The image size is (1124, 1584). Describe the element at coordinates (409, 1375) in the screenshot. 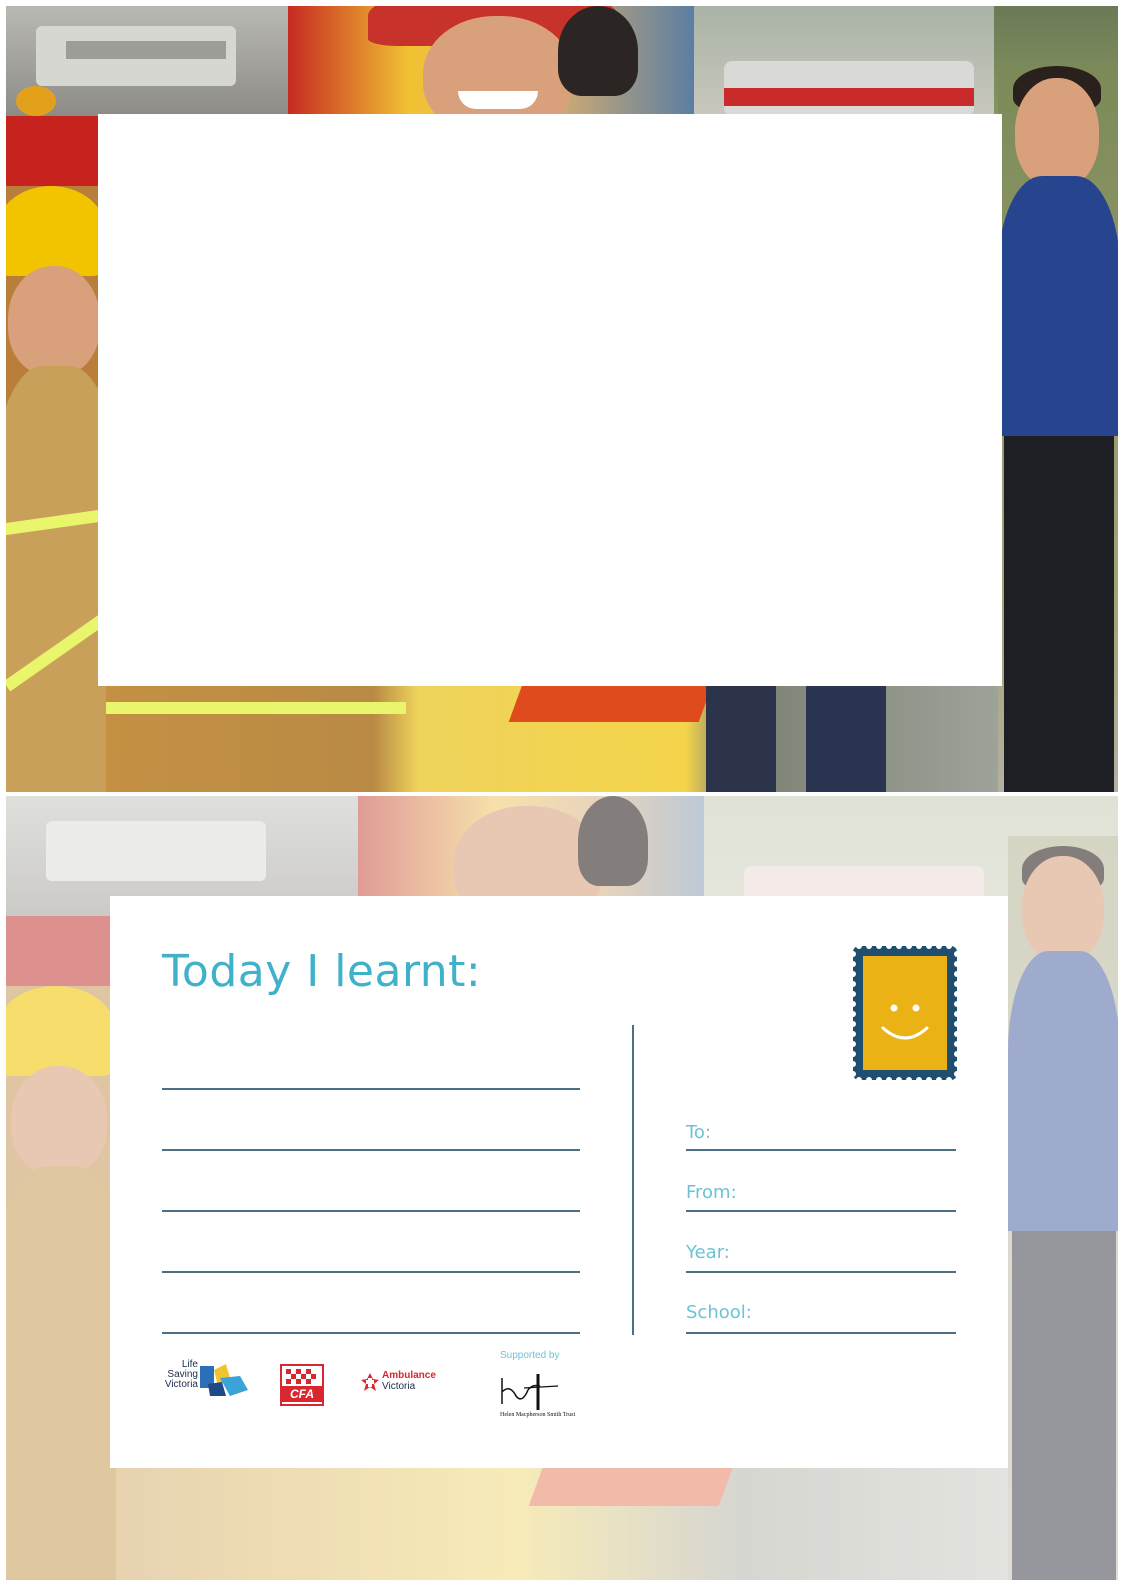

I see `ambulance-word: Ambulance` at that location.